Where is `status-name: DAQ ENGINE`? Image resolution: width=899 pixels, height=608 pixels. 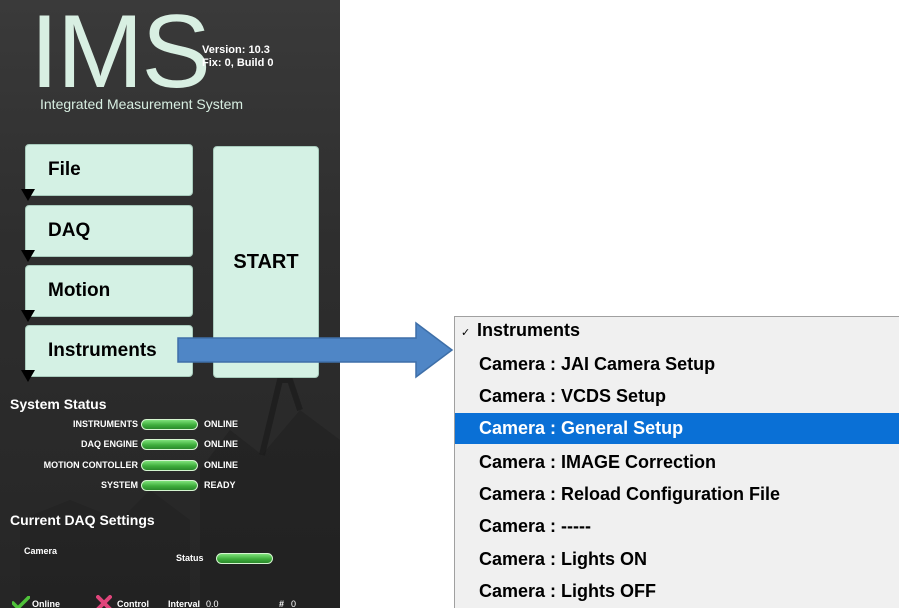 status-name: DAQ ENGINE is located at coordinates (109, 444).